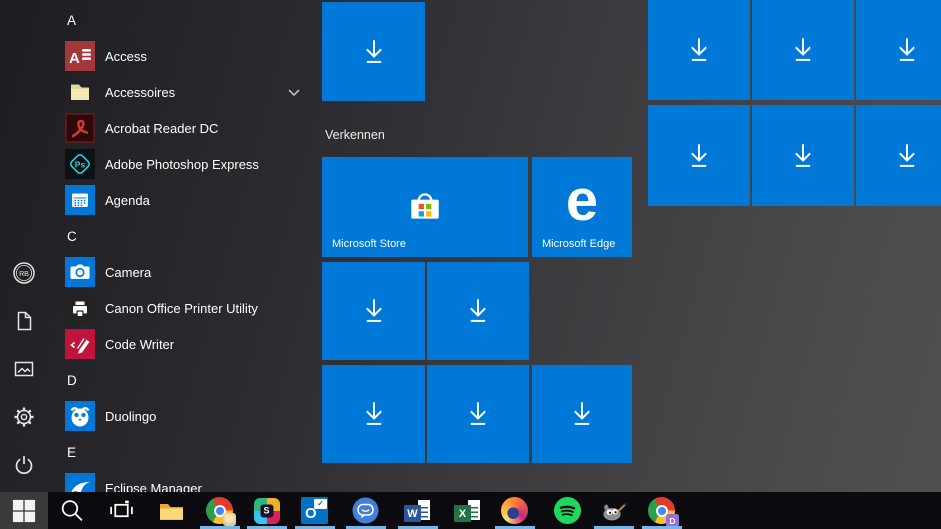 Image resolution: width=941 pixels, height=529 pixels. I want to click on app-list-header-e: E, so click(190, 452).